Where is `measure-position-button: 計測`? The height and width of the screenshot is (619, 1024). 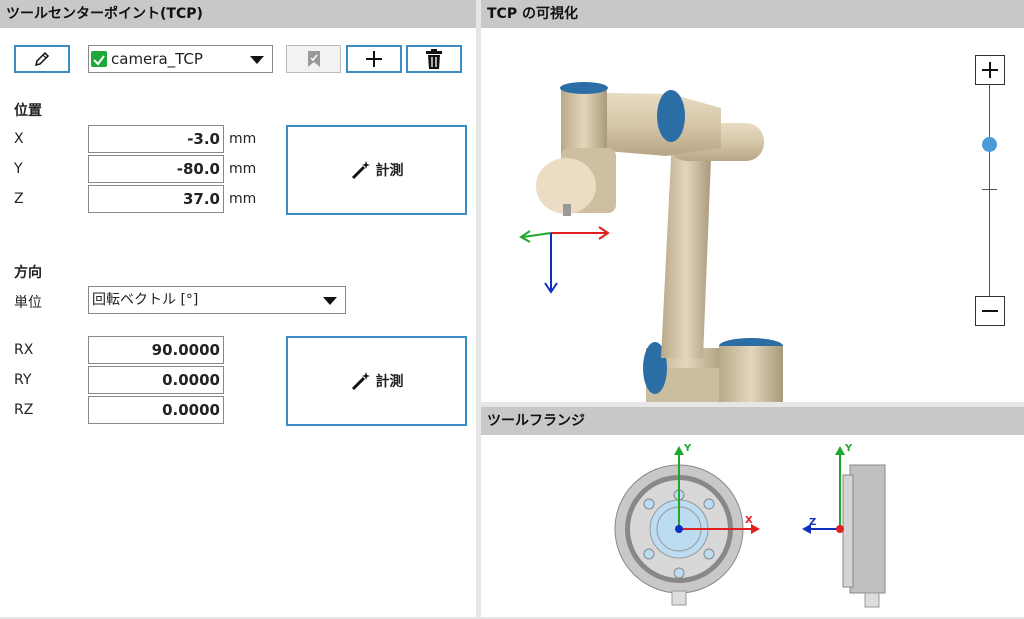
measure-position-button: 計測 is located at coordinates (376, 170).